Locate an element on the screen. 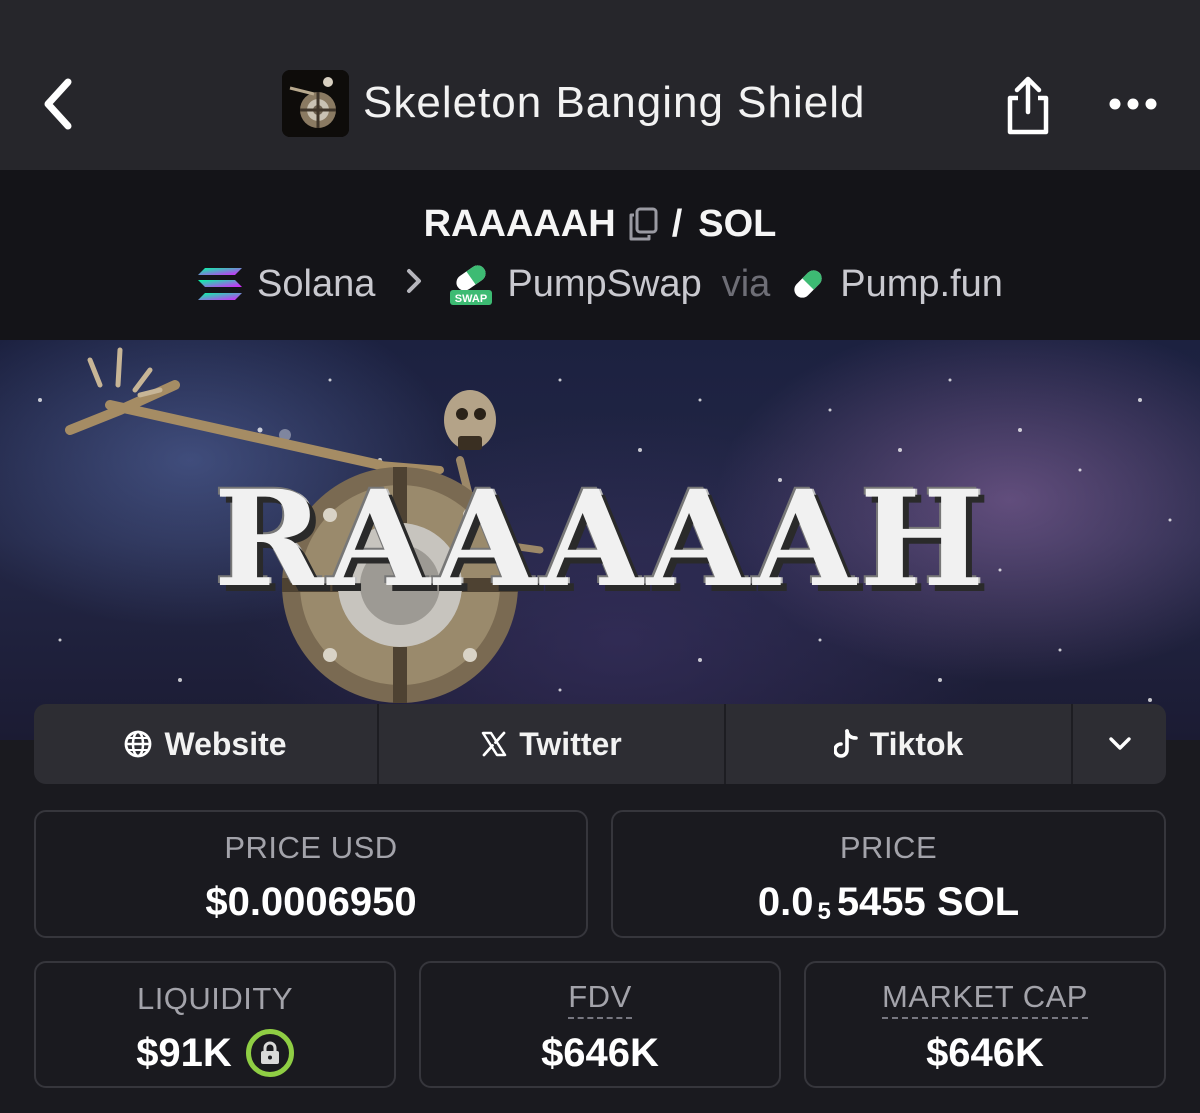 This screenshot has width=1200, height=1113. price-usd-amount: $0.0006950 is located at coordinates (311, 901).